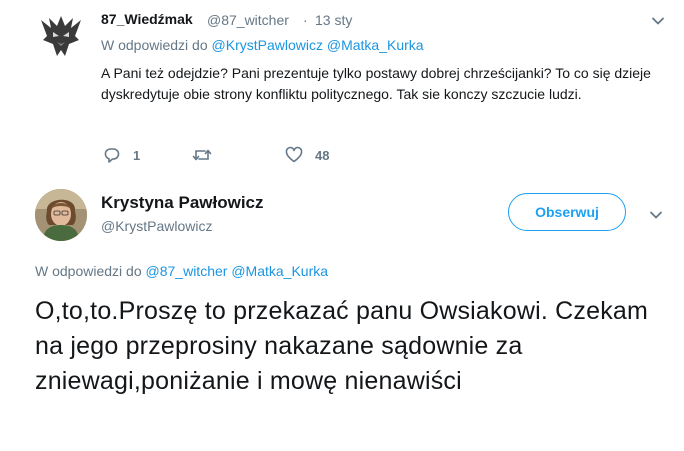 This screenshot has height=451, width=684. What do you see at coordinates (267, 45) in the screenshot?
I see `mention-link: @KrystPawlowicz` at bounding box center [267, 45].